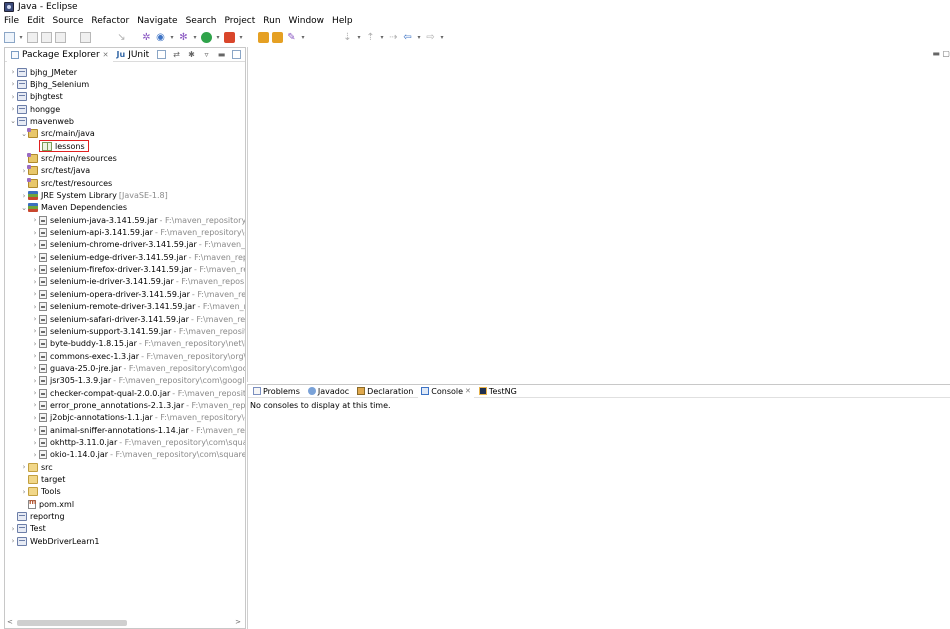 Image resolution: width=950 pixels, height=629 pixels. Describe the element at coordinates (221, 54) in the screenshot. I see `minimize-icon: ▬` at that location.